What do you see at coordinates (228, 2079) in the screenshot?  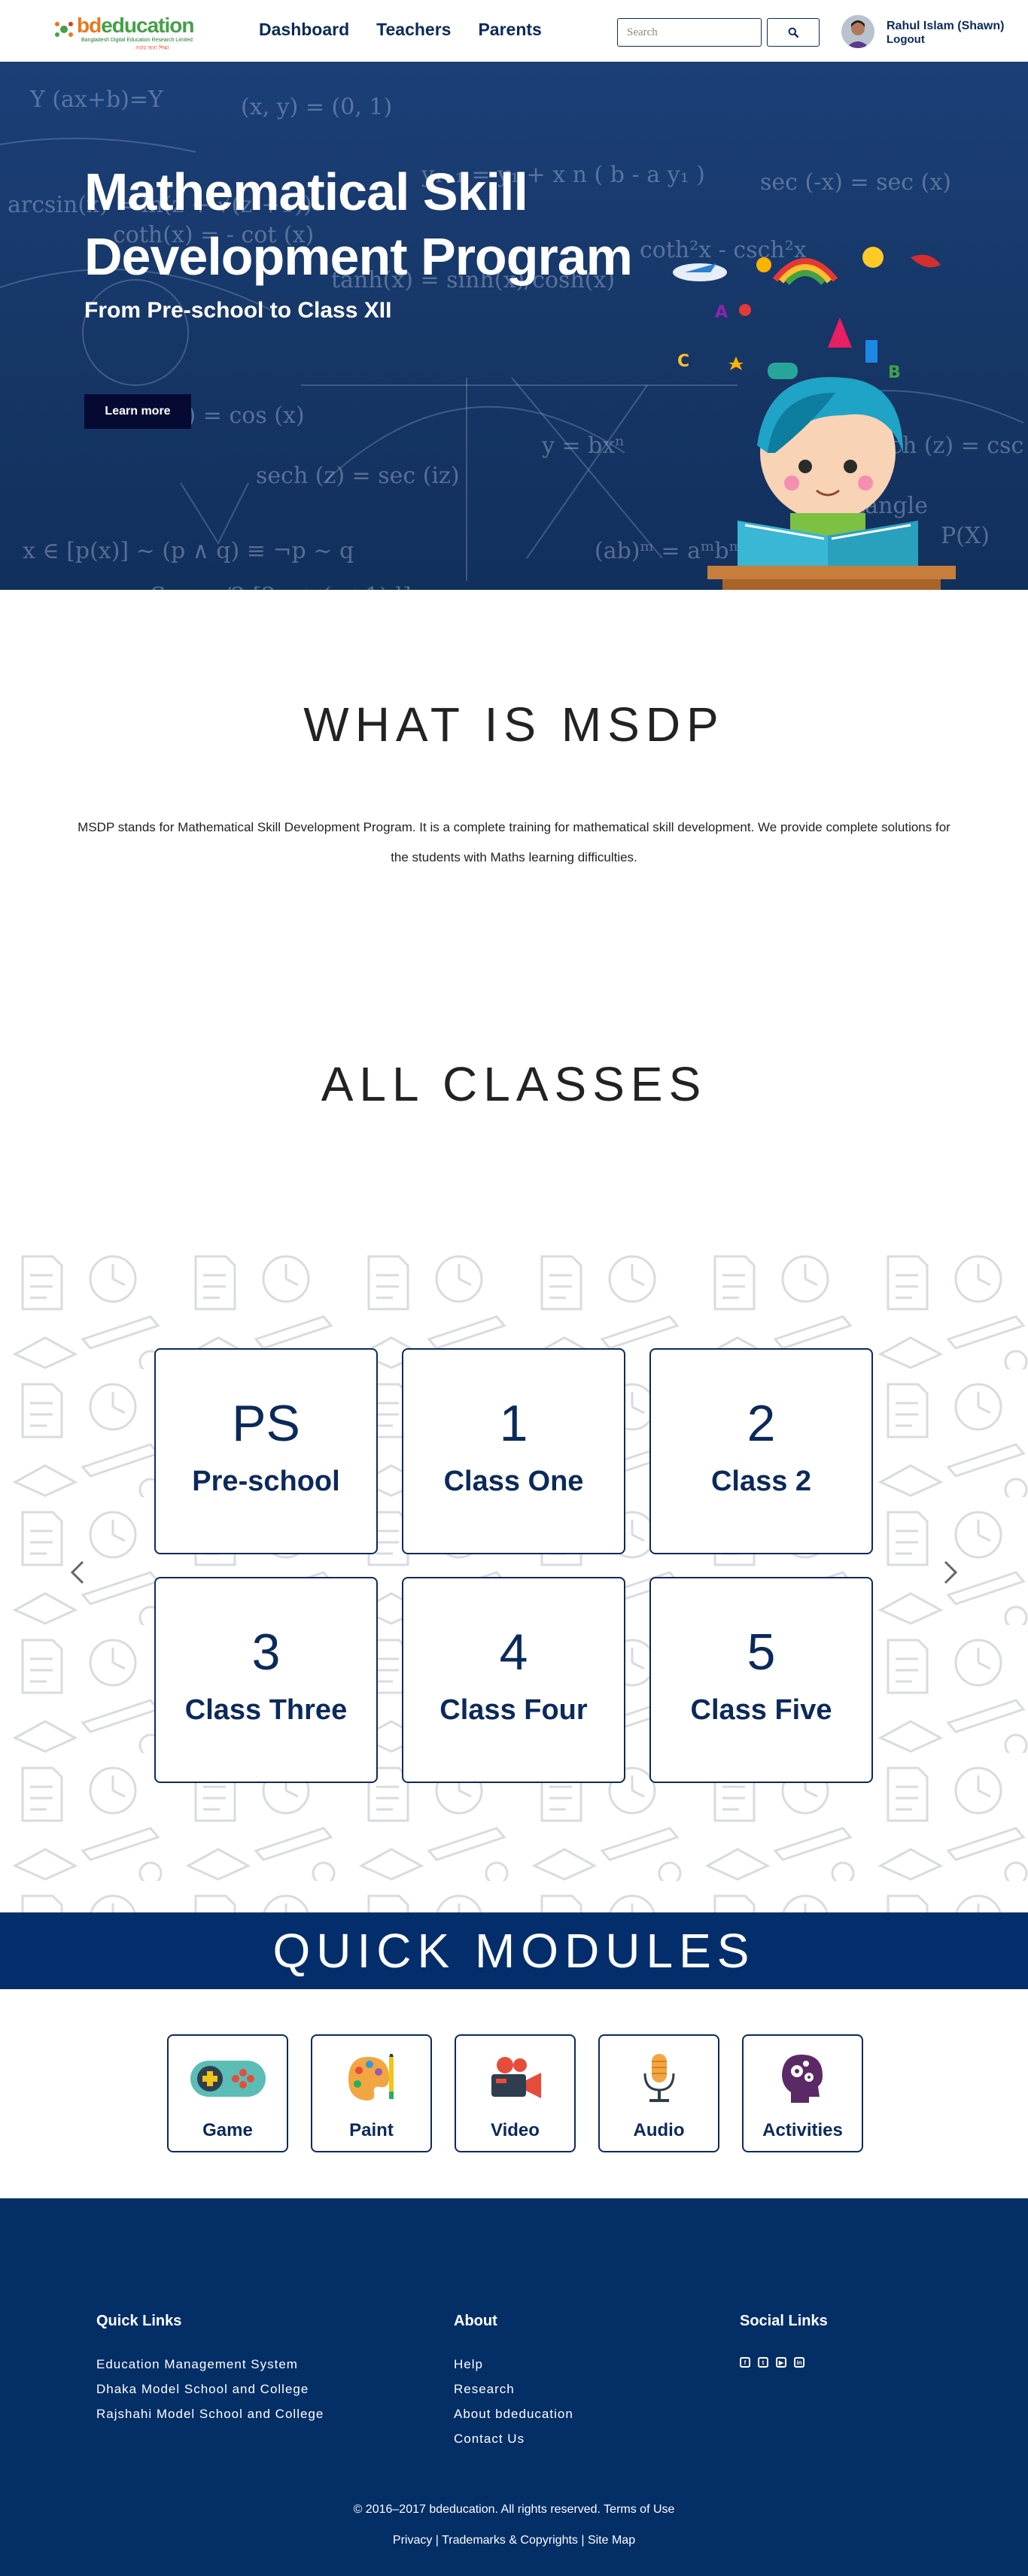 I see `gamepad-icon` at bounding box center [228, 2079].